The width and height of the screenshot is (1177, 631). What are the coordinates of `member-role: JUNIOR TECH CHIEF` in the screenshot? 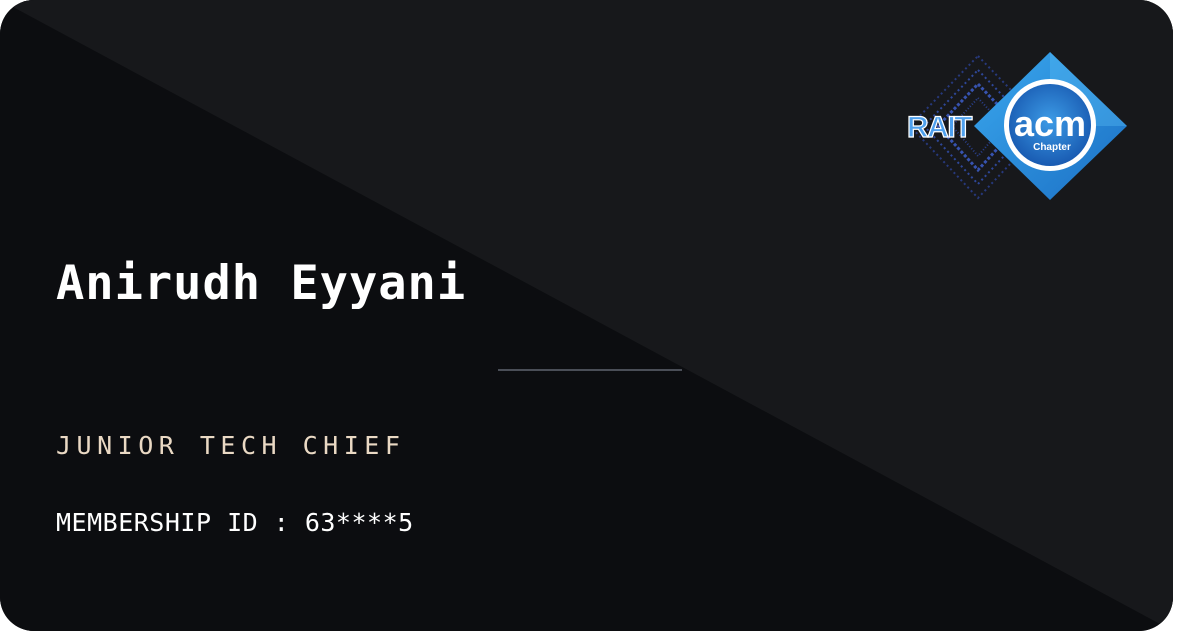 It's located at (231, 445).